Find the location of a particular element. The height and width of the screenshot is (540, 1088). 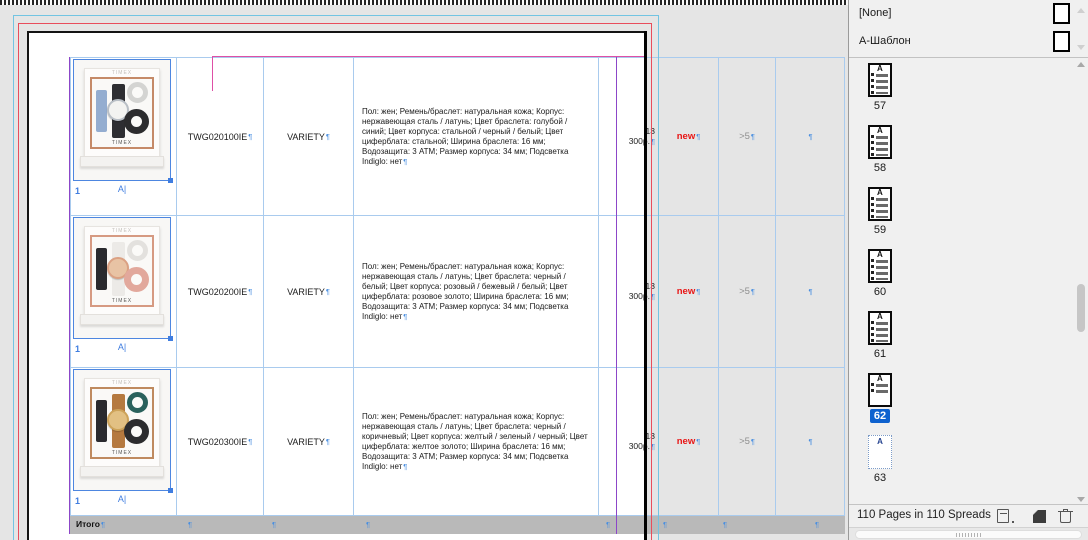

scroll-down-icon is located at coordinates (1081, 499).